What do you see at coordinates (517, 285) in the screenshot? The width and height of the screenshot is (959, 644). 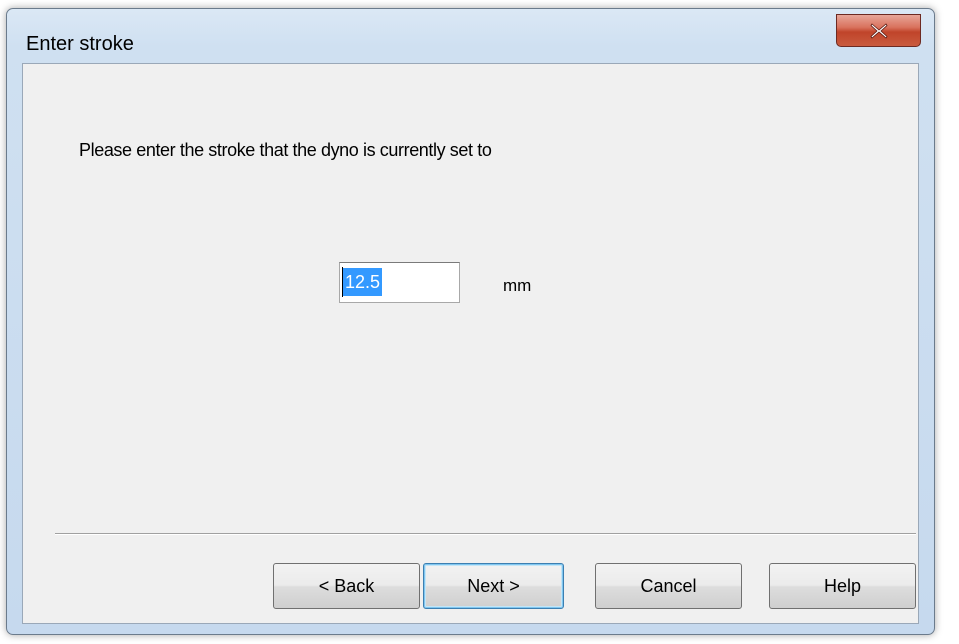 I see `stroke-unit-label: mm` at bounding box center [517, 285].